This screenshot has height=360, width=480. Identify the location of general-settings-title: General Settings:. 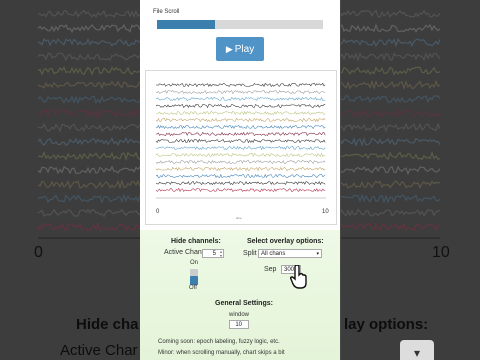
(244, 303).